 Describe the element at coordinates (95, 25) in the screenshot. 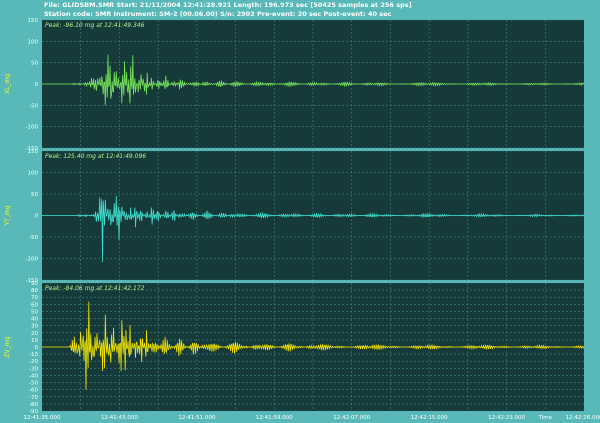

I see `peak-annotation: Peak: -96.10 mg at 12:41:49.346` at that location.